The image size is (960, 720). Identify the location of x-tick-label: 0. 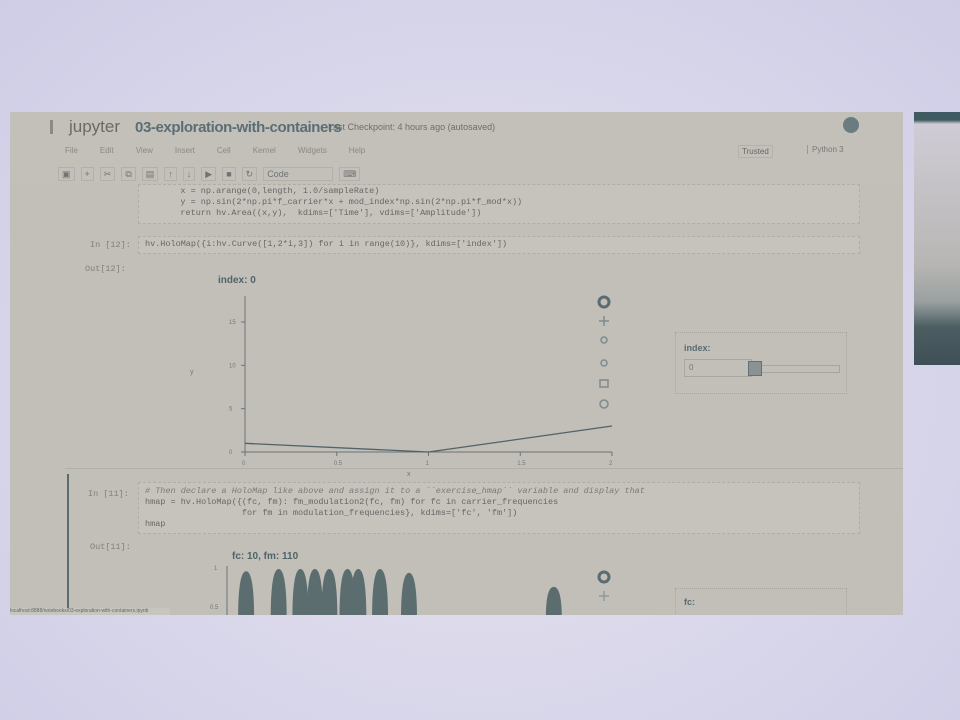
(244, 464).